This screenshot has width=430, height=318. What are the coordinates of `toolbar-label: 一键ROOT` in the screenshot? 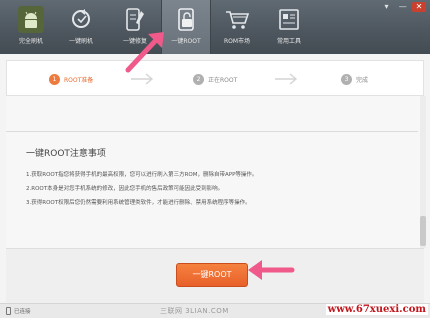 It's located at (186, 41).